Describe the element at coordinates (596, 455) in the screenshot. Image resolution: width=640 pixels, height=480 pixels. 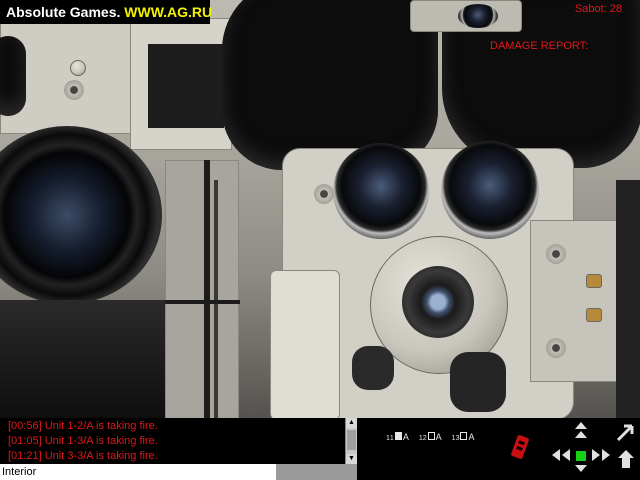
I see `strafe-right-icon` at that location.